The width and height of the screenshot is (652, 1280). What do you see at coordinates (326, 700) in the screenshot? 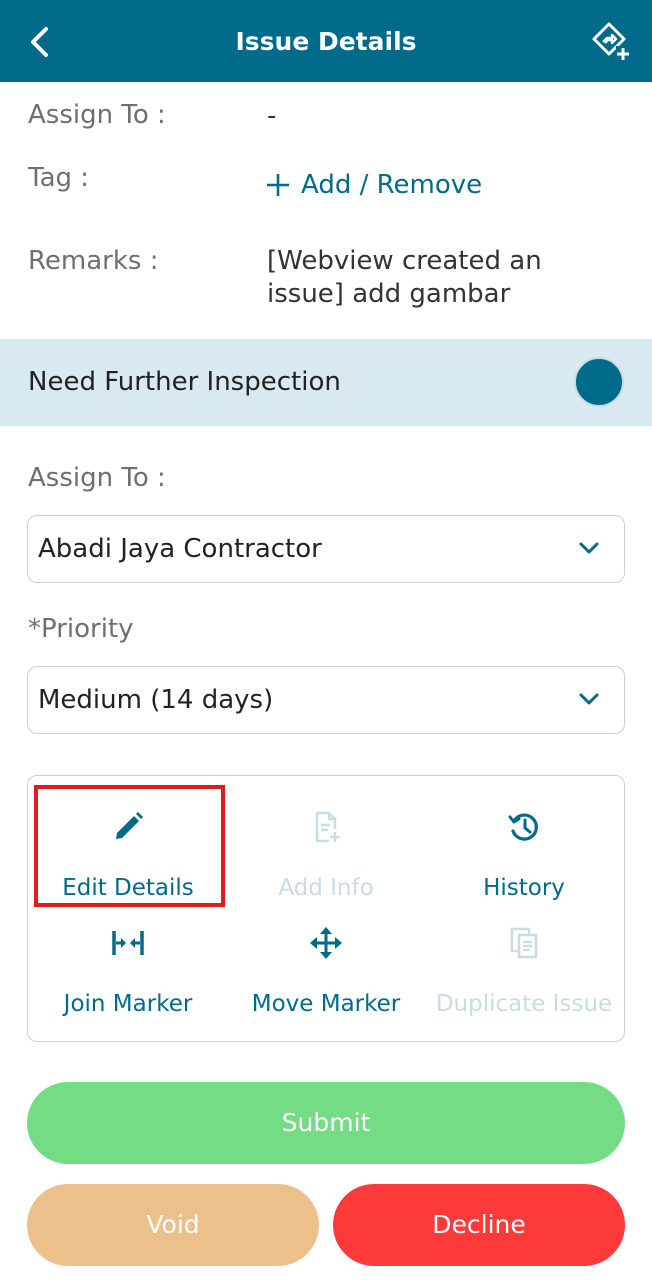
I see `priority-select: Medium (14 days)` at bounding box center [326, 700].